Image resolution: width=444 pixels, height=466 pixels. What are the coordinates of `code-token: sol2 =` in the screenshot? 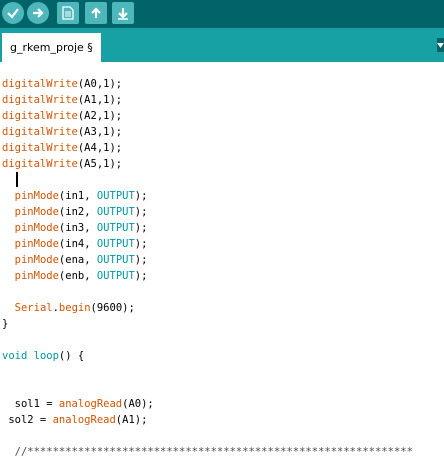 It's located at (27, 420).